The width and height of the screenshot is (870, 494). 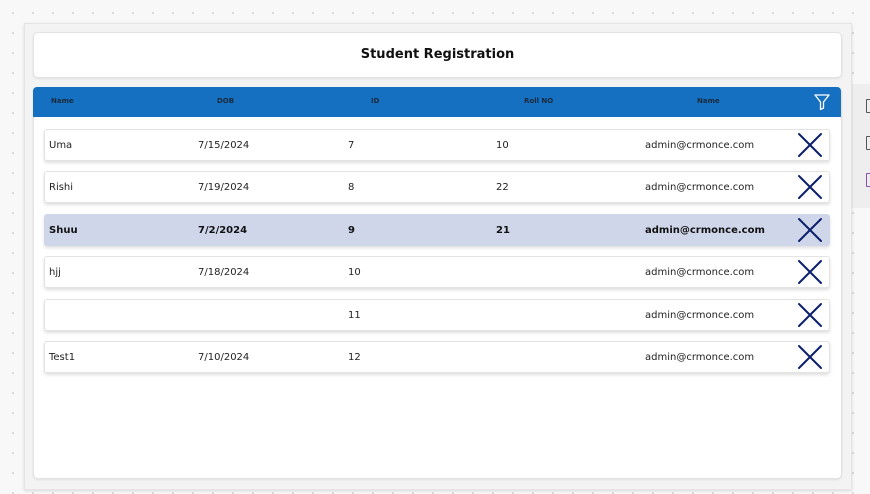 I want to click on column-header-roll-no: Roll NO, so click(x=539, y=101).